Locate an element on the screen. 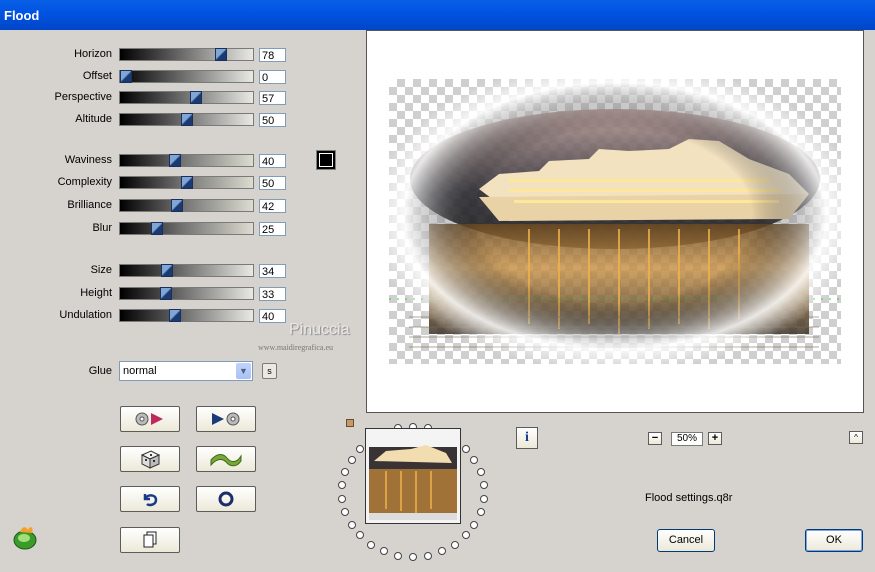 The width and height of the screenshot is (875, 572). param-label: Height is located at coordinates (96, 293).